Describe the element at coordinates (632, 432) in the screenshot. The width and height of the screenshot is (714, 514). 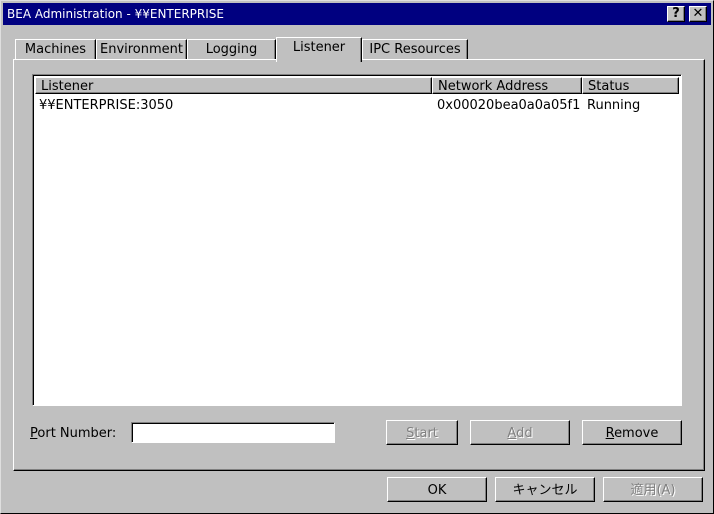
I see `remove-button: Remove` at that location.